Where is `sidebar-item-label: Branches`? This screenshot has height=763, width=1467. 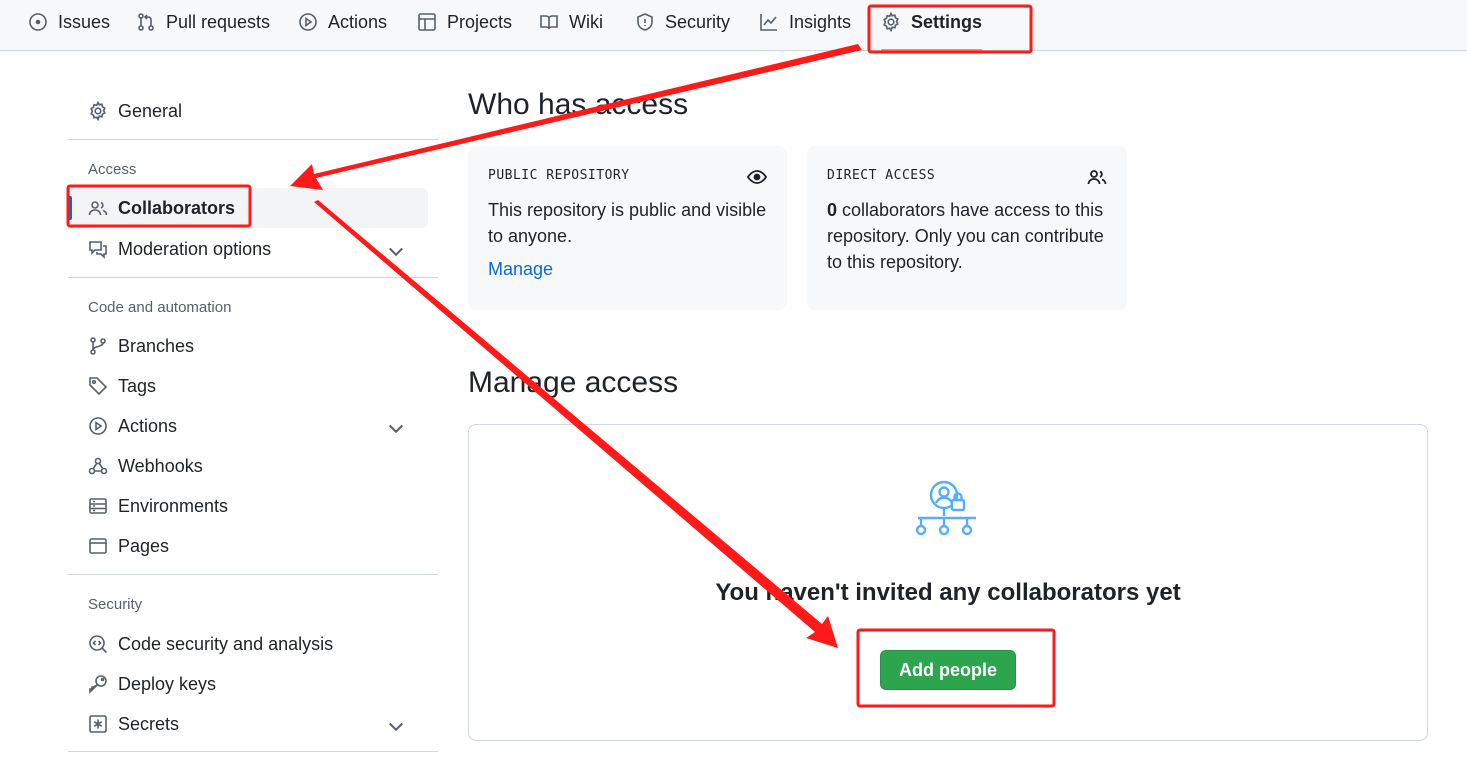 sidebar-item-label: Branches is located at coordinates (156, 345).